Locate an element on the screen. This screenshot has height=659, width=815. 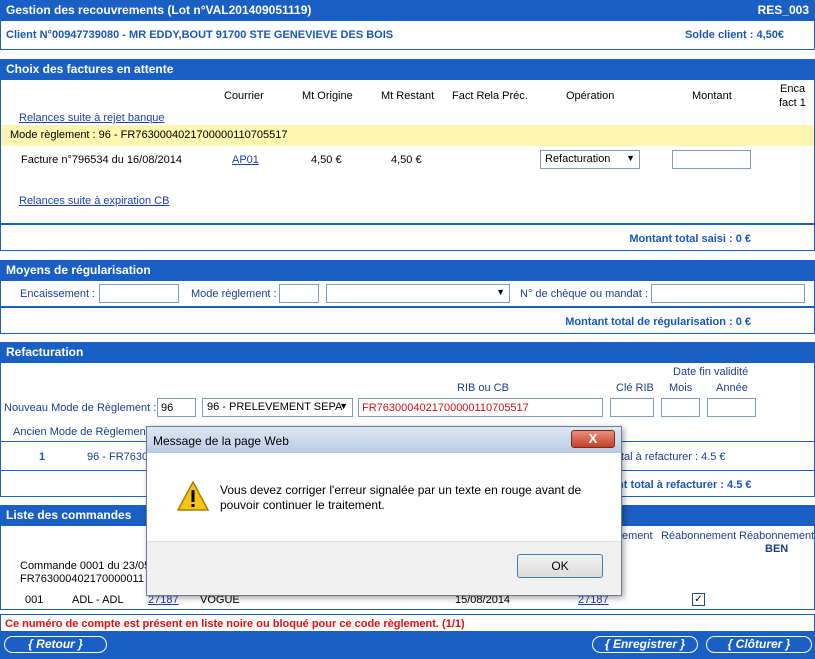
commande-row-code: ADL - ADL is located at coordinates (98, 600).